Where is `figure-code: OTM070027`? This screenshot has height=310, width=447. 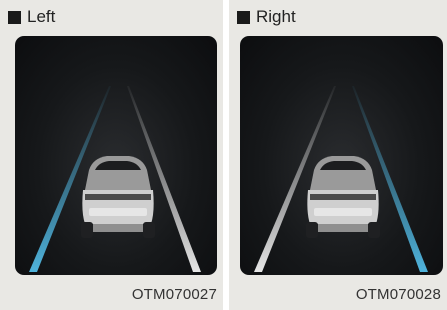
figure-code: OTM070027 is located at coordinates (174, 294).